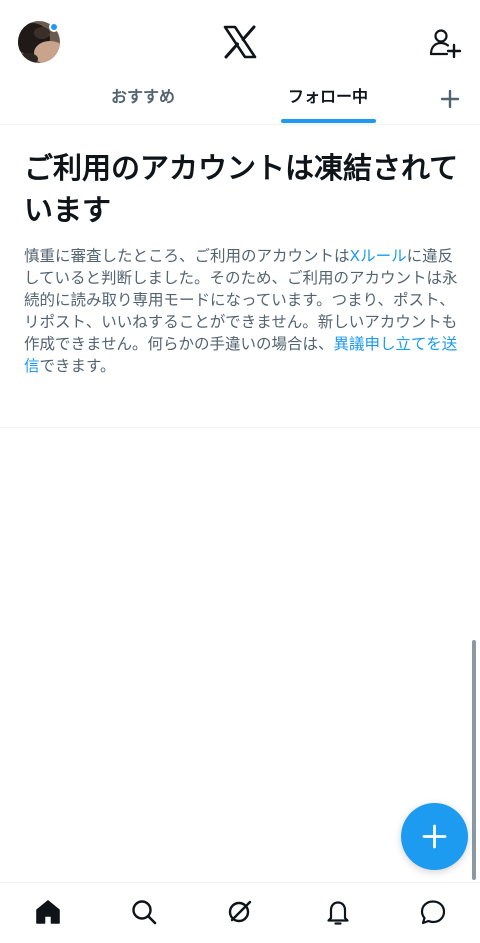 The width and height of the screenshot is (480, 943). What do you see at coordinates (54, 27) in the screenshot?
I see `notification-dot` at bounding box center [54, 27].